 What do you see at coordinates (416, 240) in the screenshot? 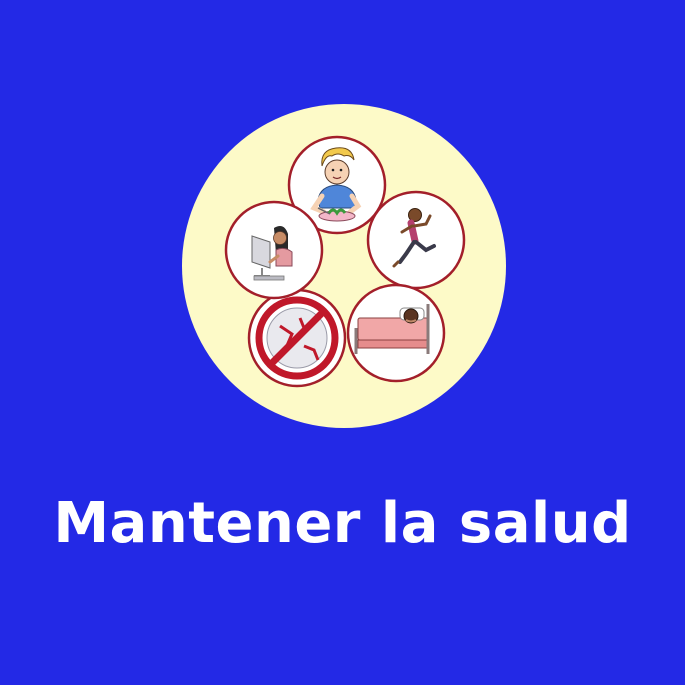
I see `running-exercise-icon` at bounding box center [416, 240].